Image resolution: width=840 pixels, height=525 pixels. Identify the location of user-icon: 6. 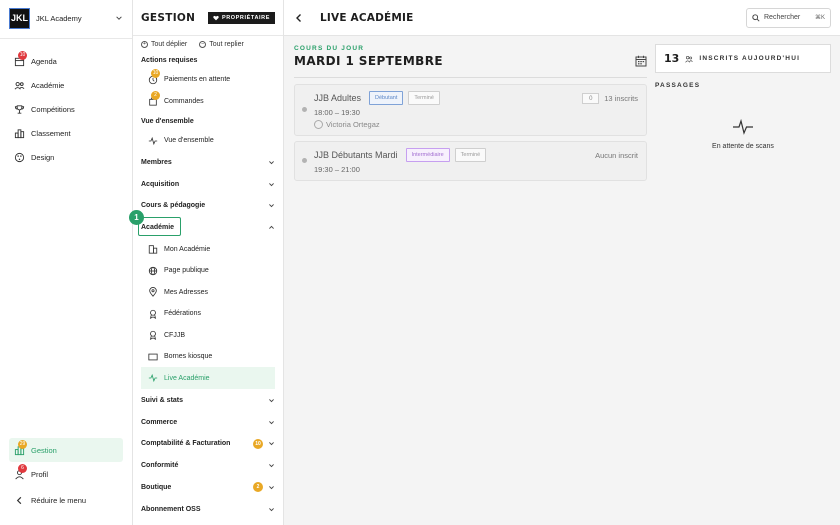
(20, 471).